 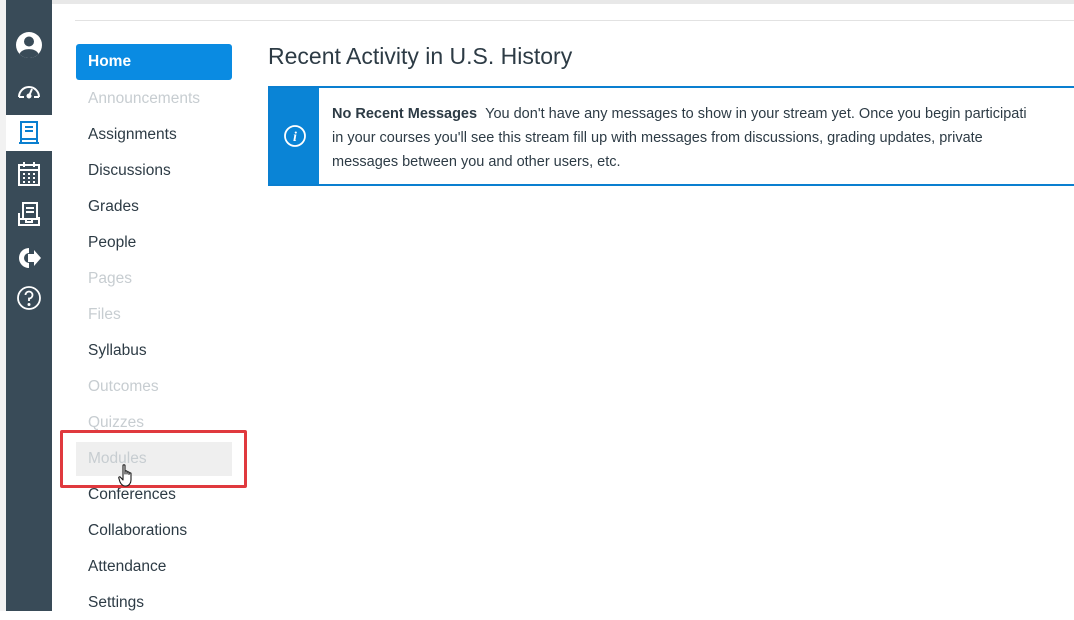 I want to click on help-icon, so click(x=29, y=298).